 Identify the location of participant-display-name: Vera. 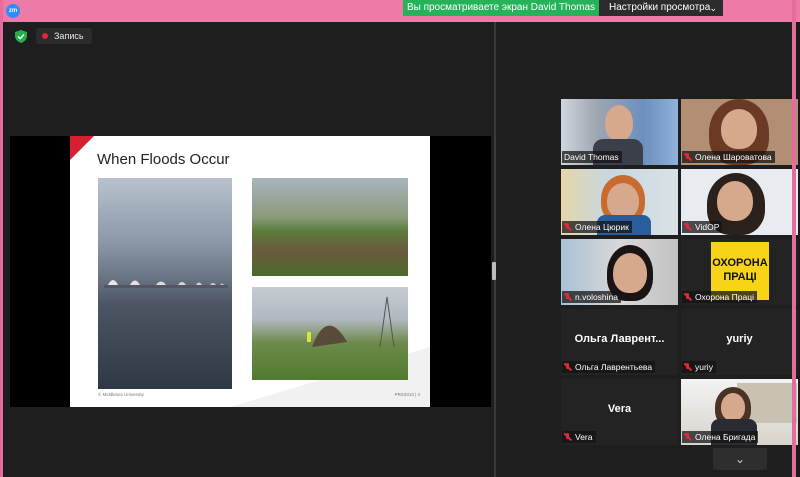
(619, 409).